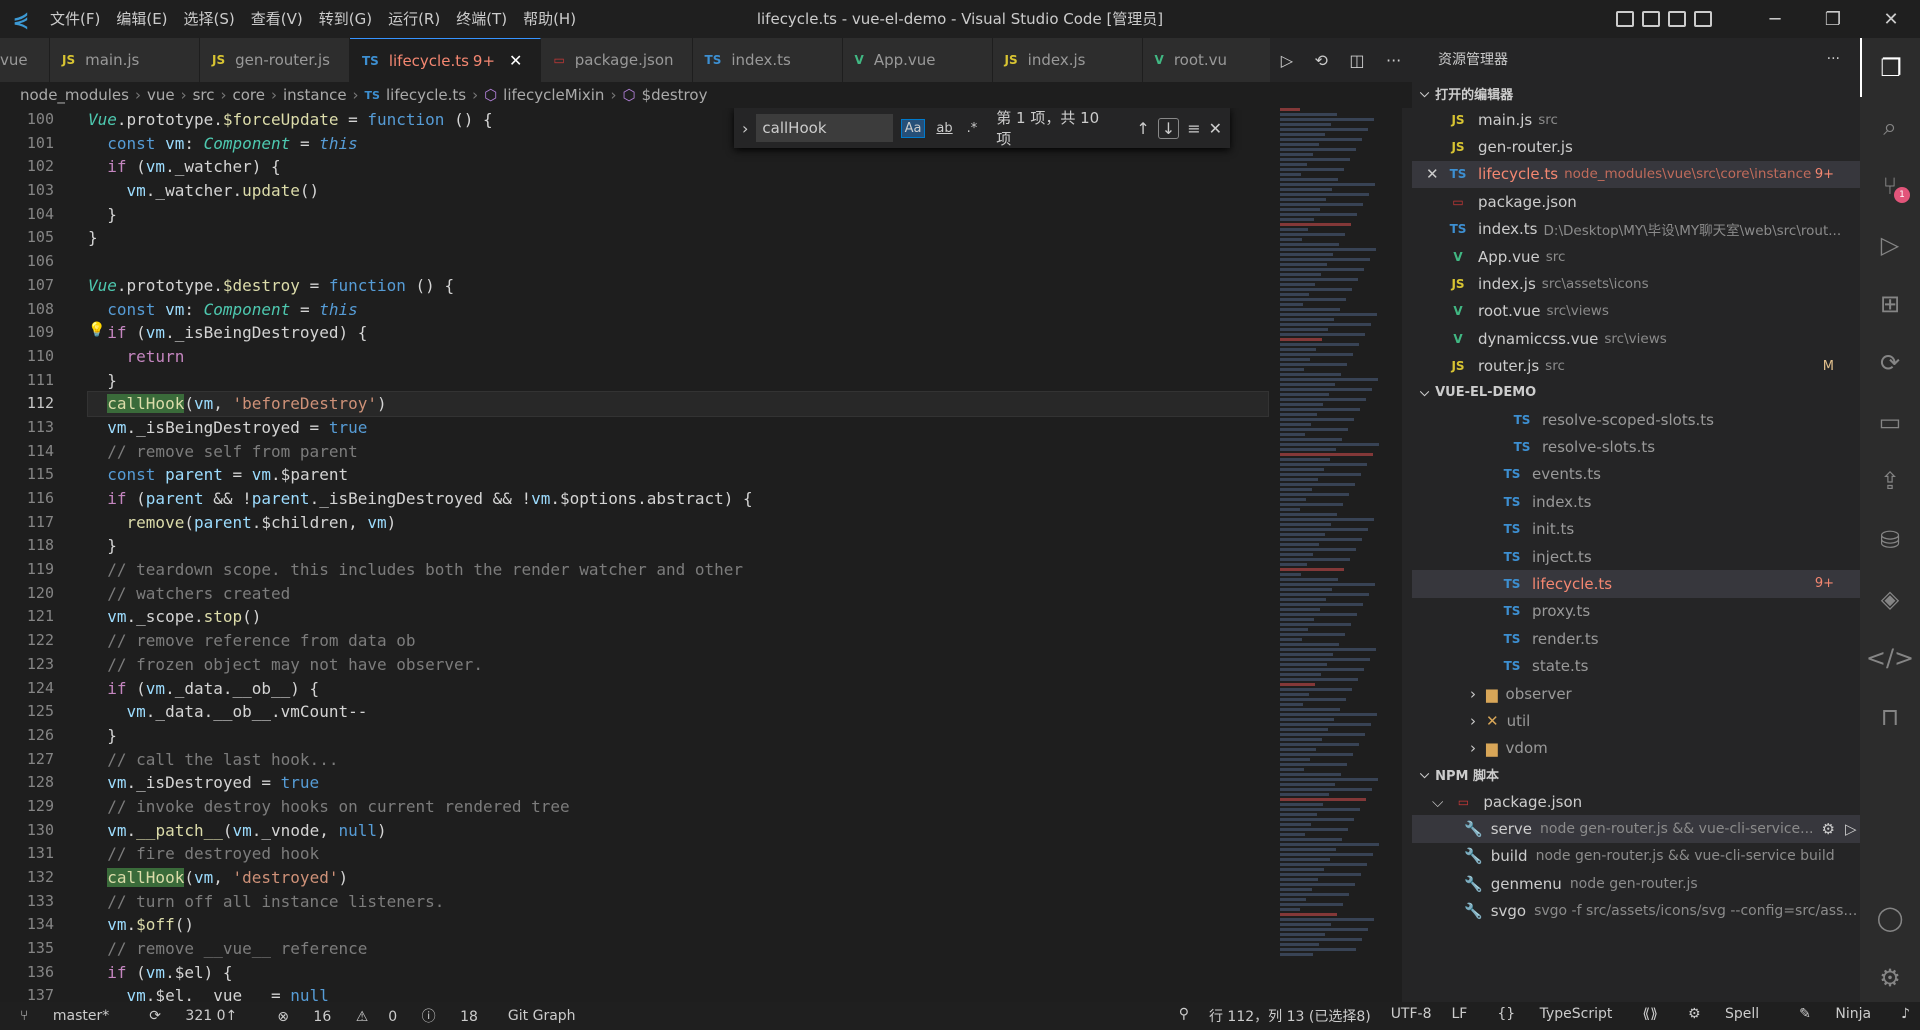 The height and width of the screenshot is (1030, 1920). Describe the element at coordinates (1636, 338) in the screenshot. I see `open-editor-item: Vdynamiccss.vue src\views` at that location.